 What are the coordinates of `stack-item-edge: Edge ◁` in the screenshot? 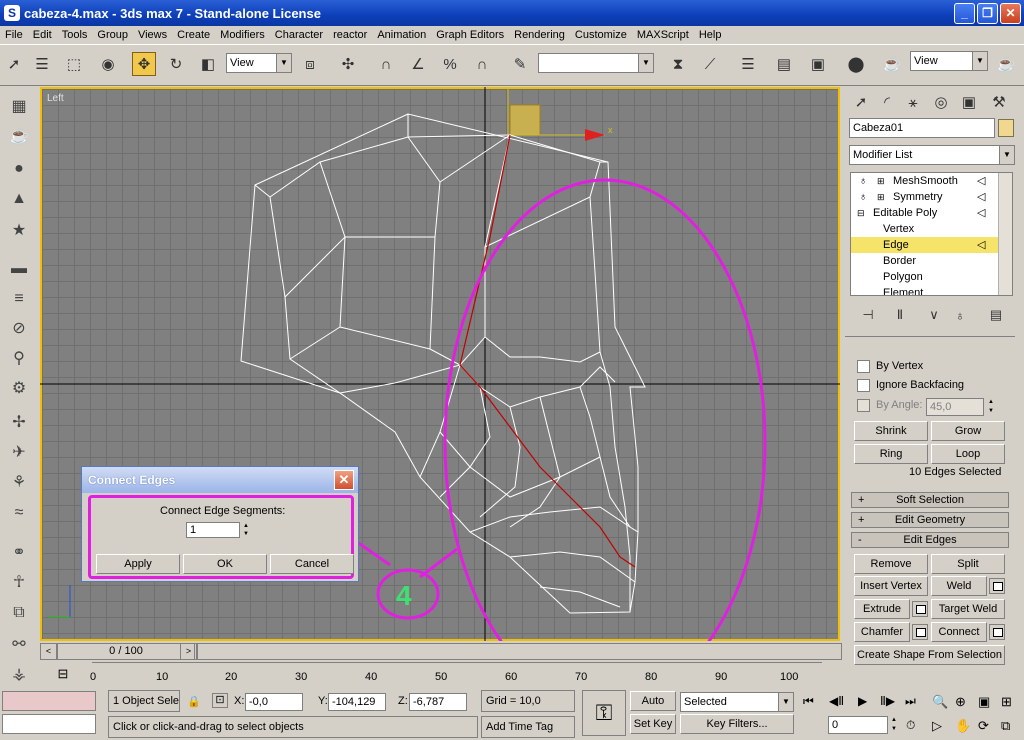 It's located at (931, 245).